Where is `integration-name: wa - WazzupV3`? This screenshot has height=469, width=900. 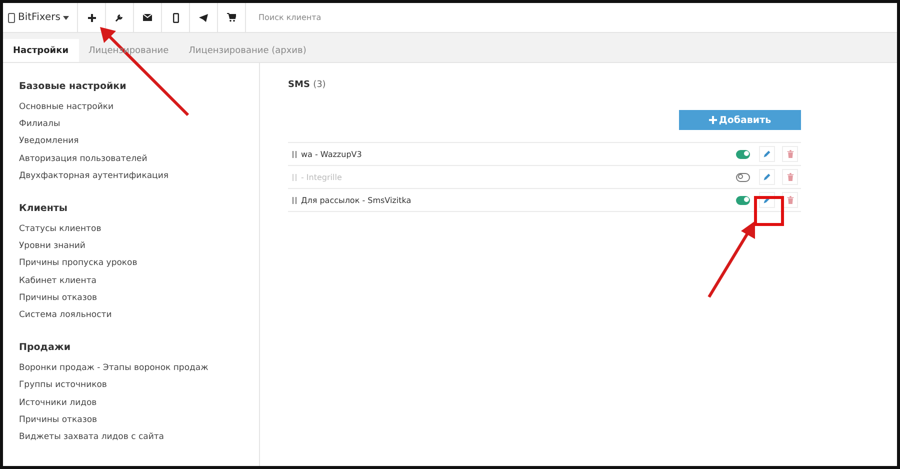
integration-name: wa - WazzupV3 is located at coordinates (332, 154).